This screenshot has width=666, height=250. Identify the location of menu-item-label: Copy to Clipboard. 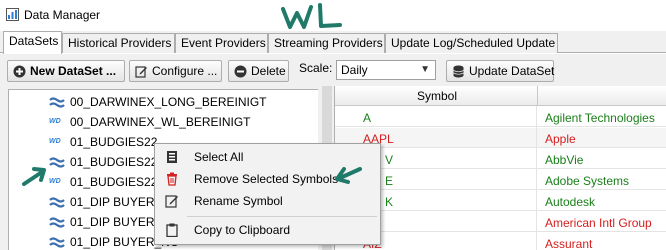
(242, 230).